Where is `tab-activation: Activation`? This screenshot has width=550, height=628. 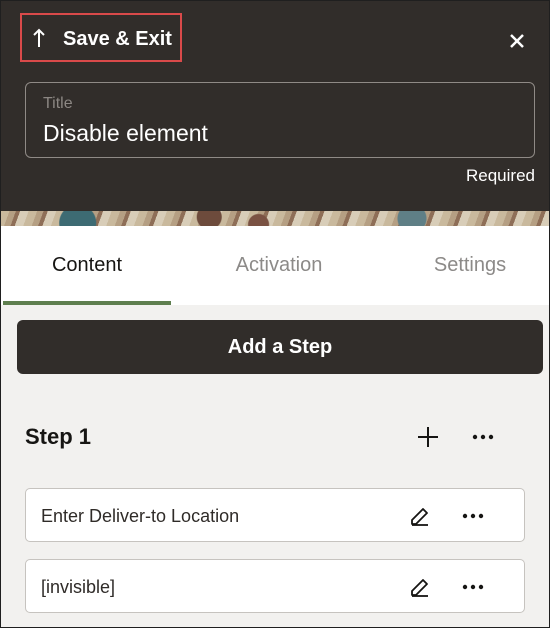
tab-activation: Activation is located at coordinates (279, 265).